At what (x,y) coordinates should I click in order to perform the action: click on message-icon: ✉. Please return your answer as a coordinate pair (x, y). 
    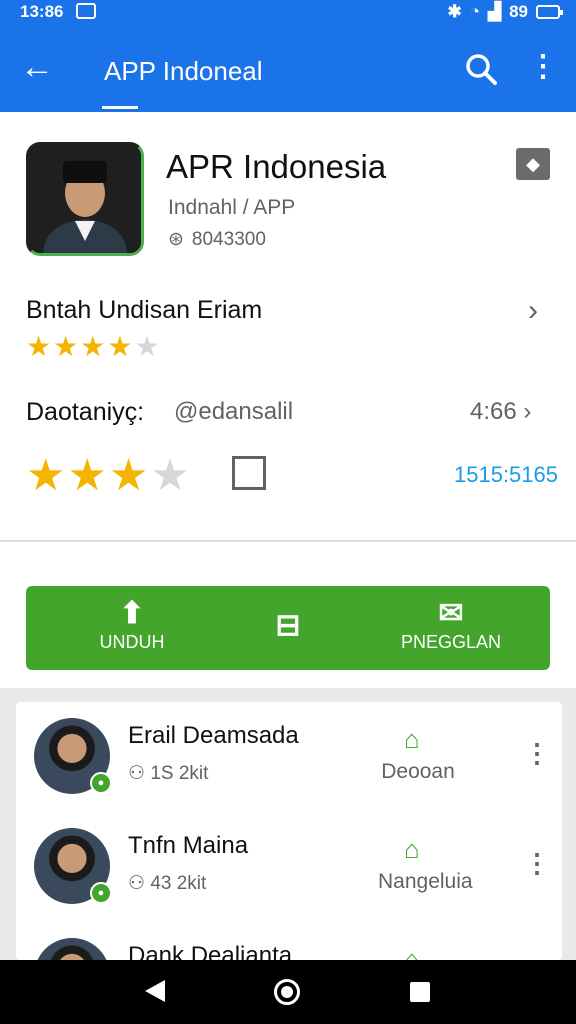
    Looking at the image, I should click on (451, 613).